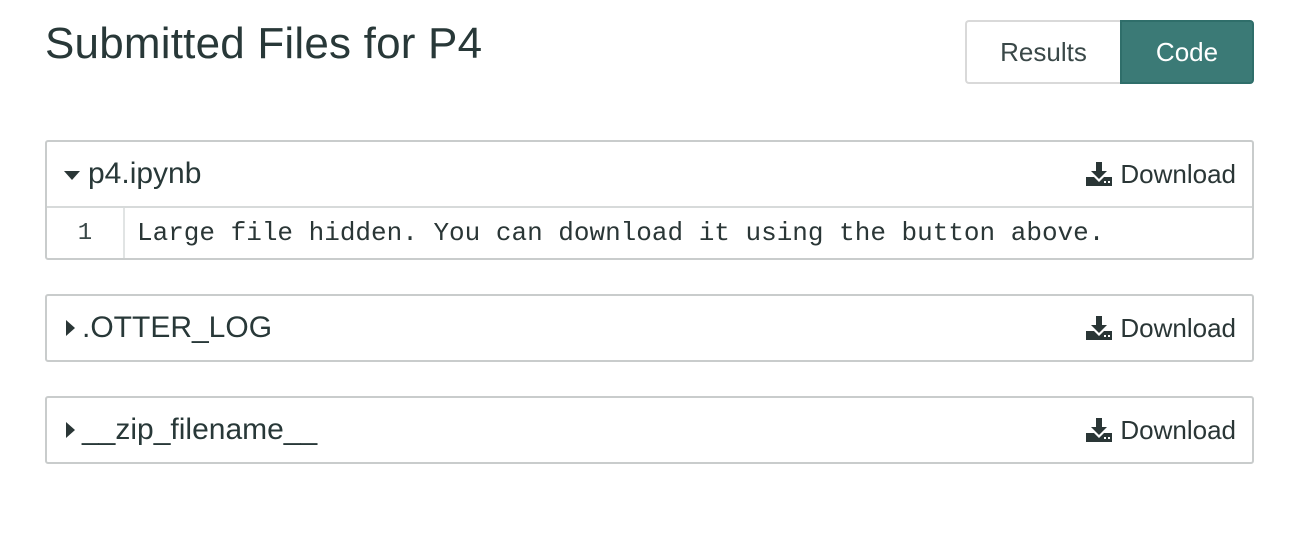  I want to click on page-title: Submitted Files for P4, so click(264, 43).